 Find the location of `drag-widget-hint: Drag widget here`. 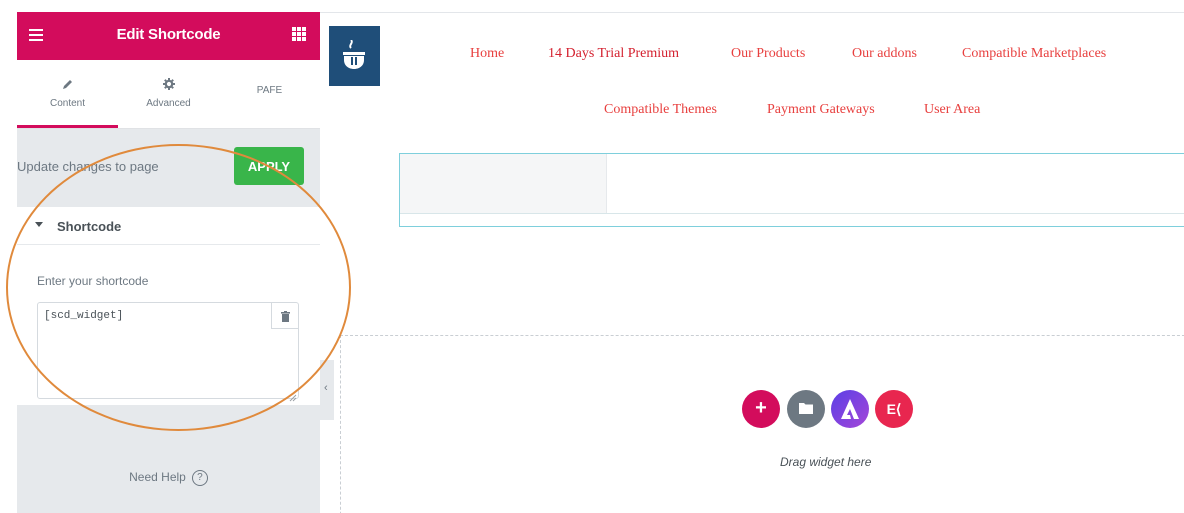

drag-widget-hint: Drag widget here is located at coordinates (826, 462).